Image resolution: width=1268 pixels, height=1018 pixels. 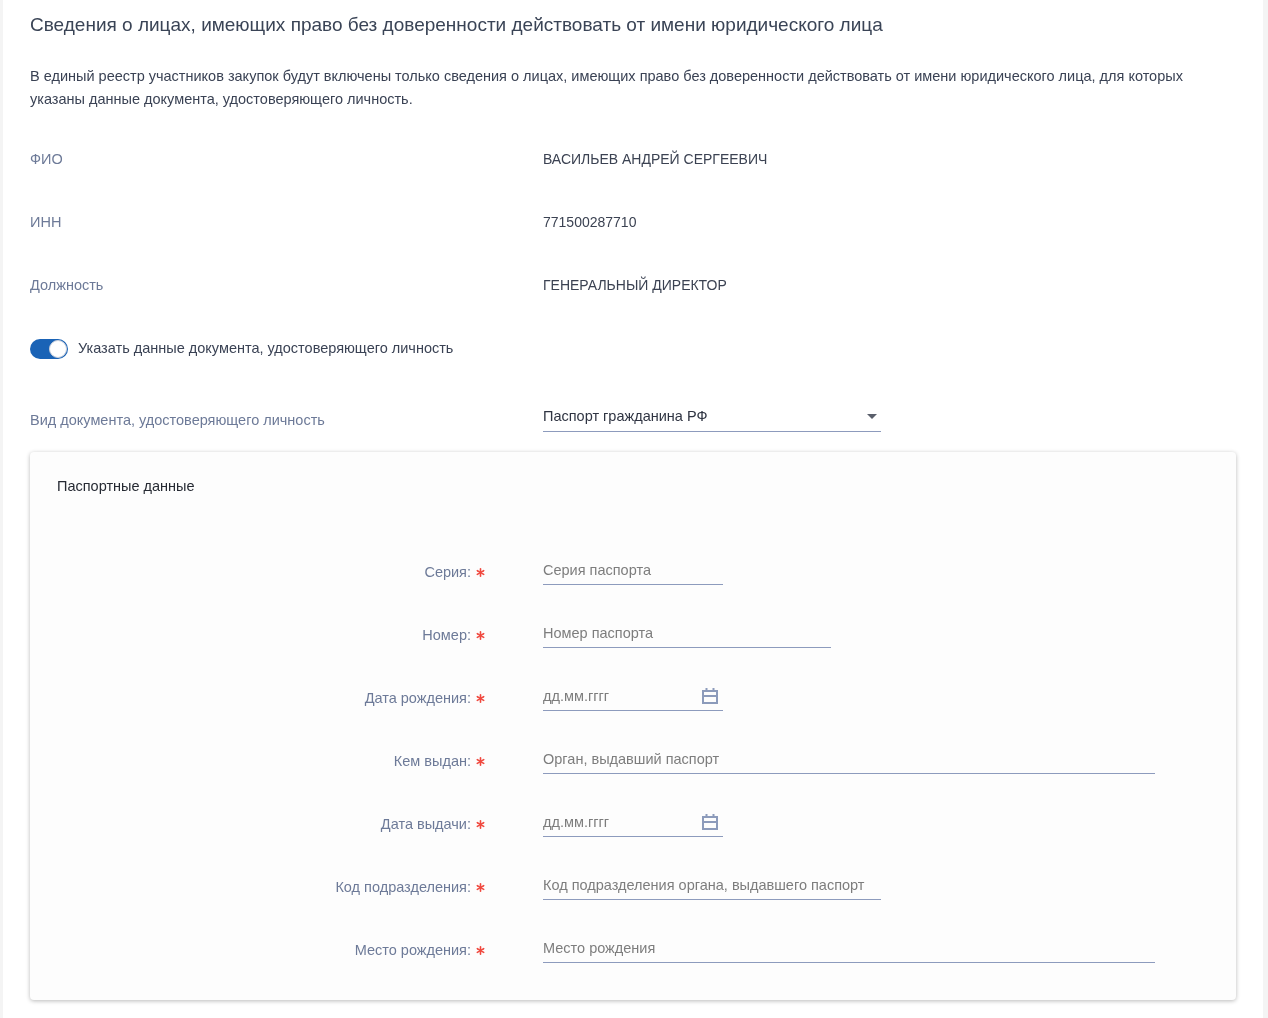 I want to click on field-label: ФИО, so click(x=47, y=159).